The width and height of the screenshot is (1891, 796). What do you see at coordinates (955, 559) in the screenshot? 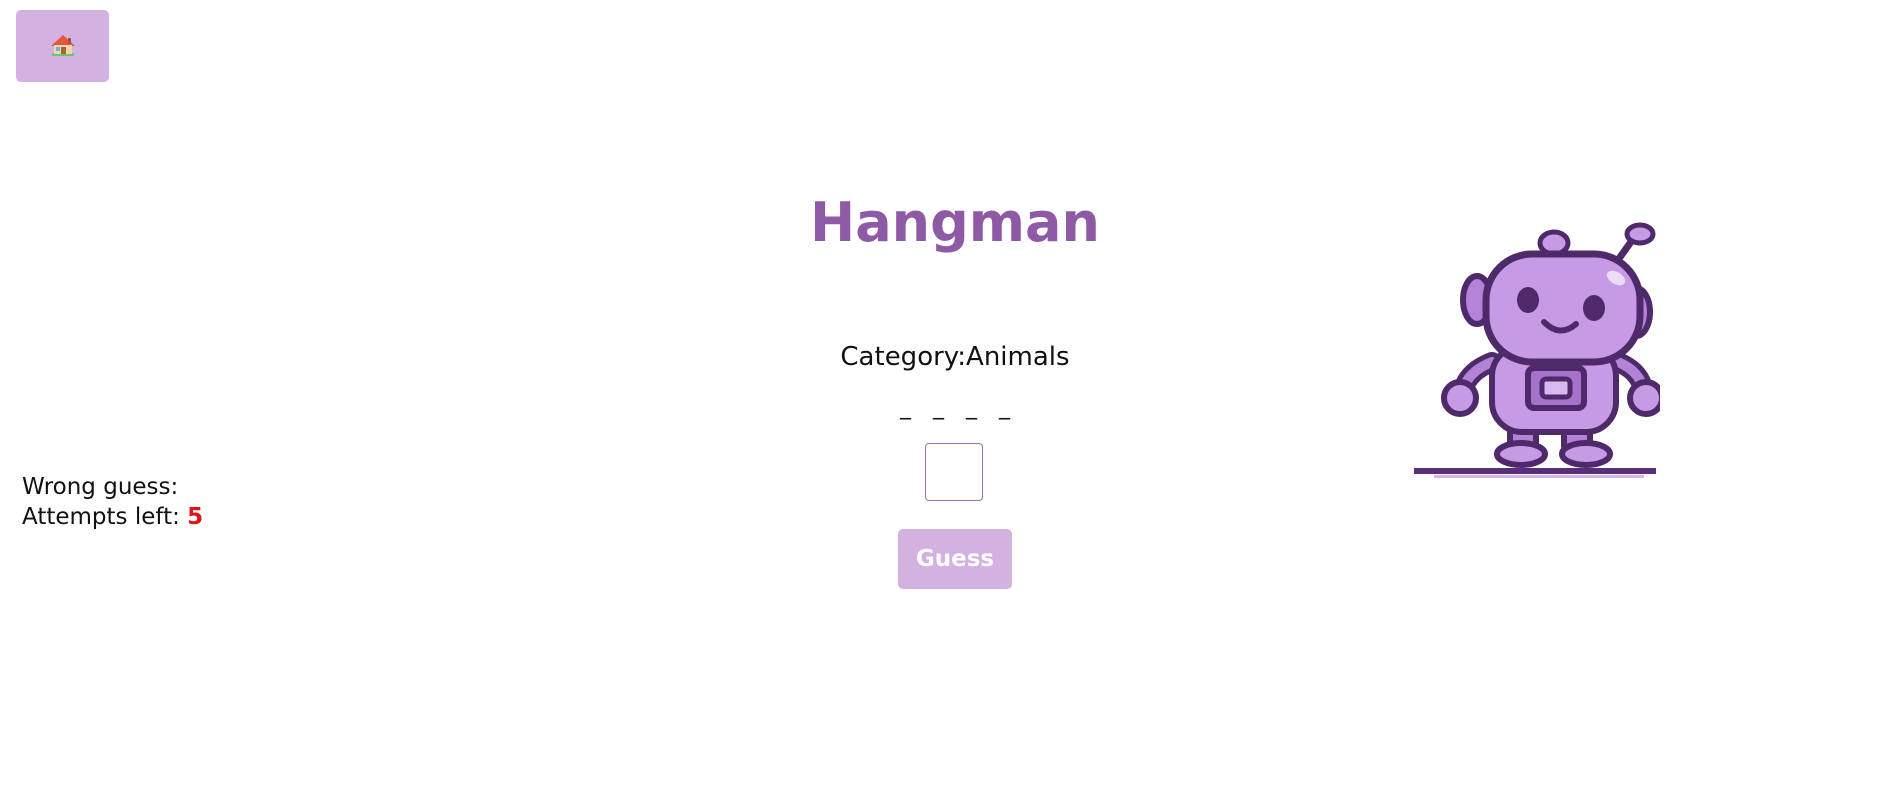
I see `guess-button: Guess` at bounding box center [955, 559].